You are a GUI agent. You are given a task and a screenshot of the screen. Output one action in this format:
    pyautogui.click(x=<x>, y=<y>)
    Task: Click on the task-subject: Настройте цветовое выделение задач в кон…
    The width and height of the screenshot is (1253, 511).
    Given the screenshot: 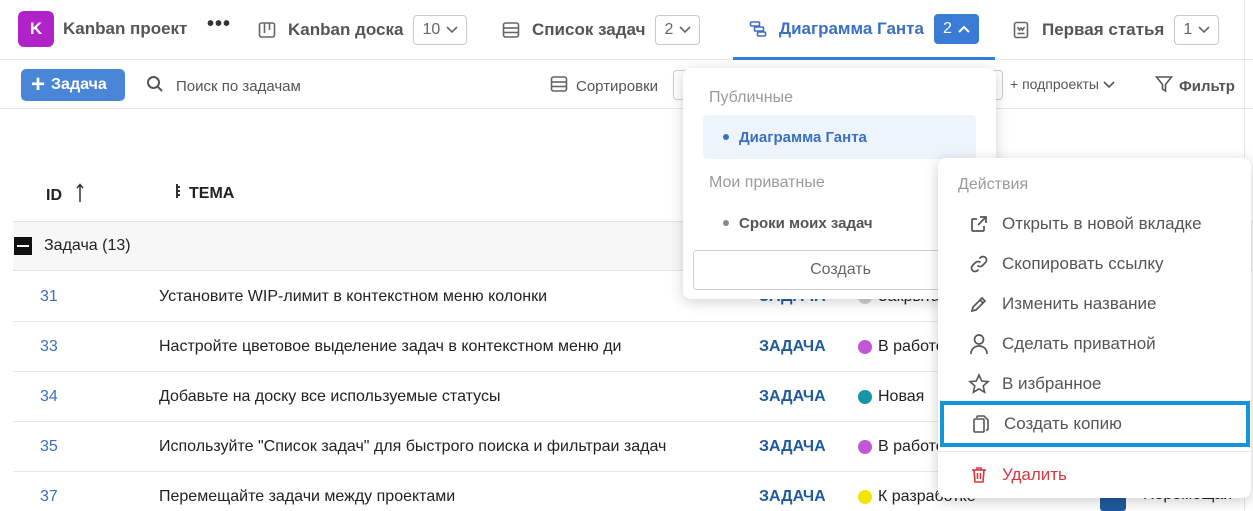 What is the action you would take?
    pyautogui.click(x=434, y=347)
    